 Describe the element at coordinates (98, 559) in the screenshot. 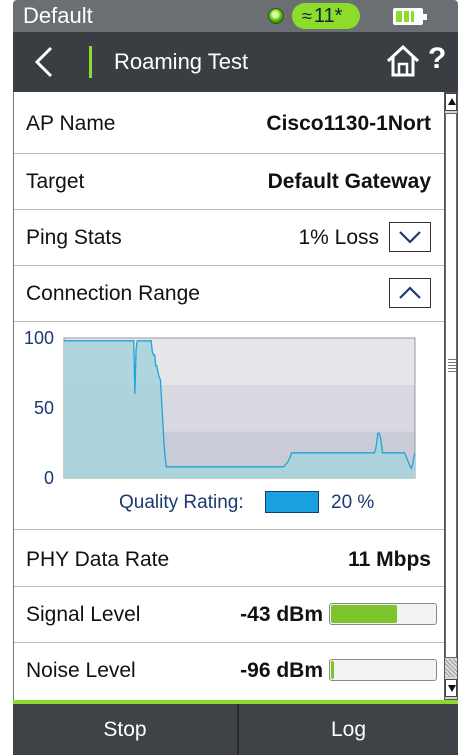

I see `phy-rate-label: PHY Data Rate` at that location.